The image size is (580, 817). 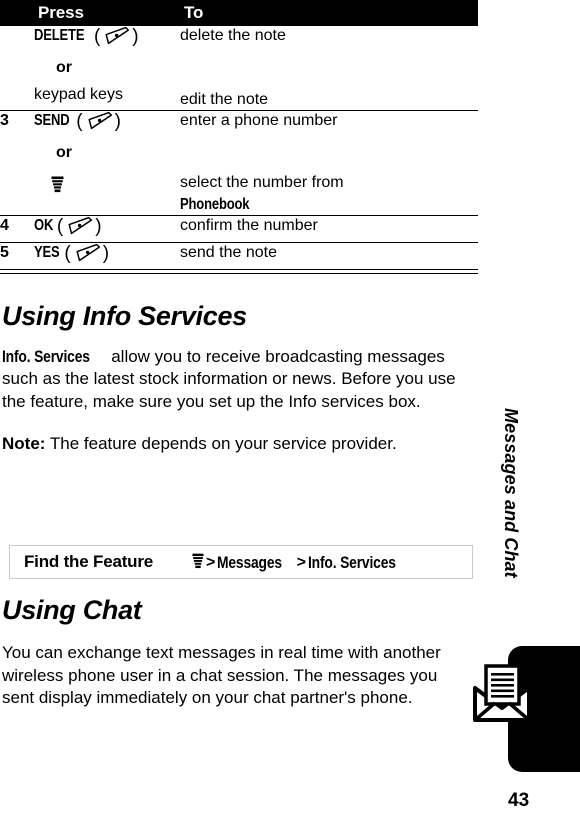 What do you see at coordinates (329, 68) in the screenshot?
I see `to-cell: delete the note edit the note` at bounding box center [329, 68].